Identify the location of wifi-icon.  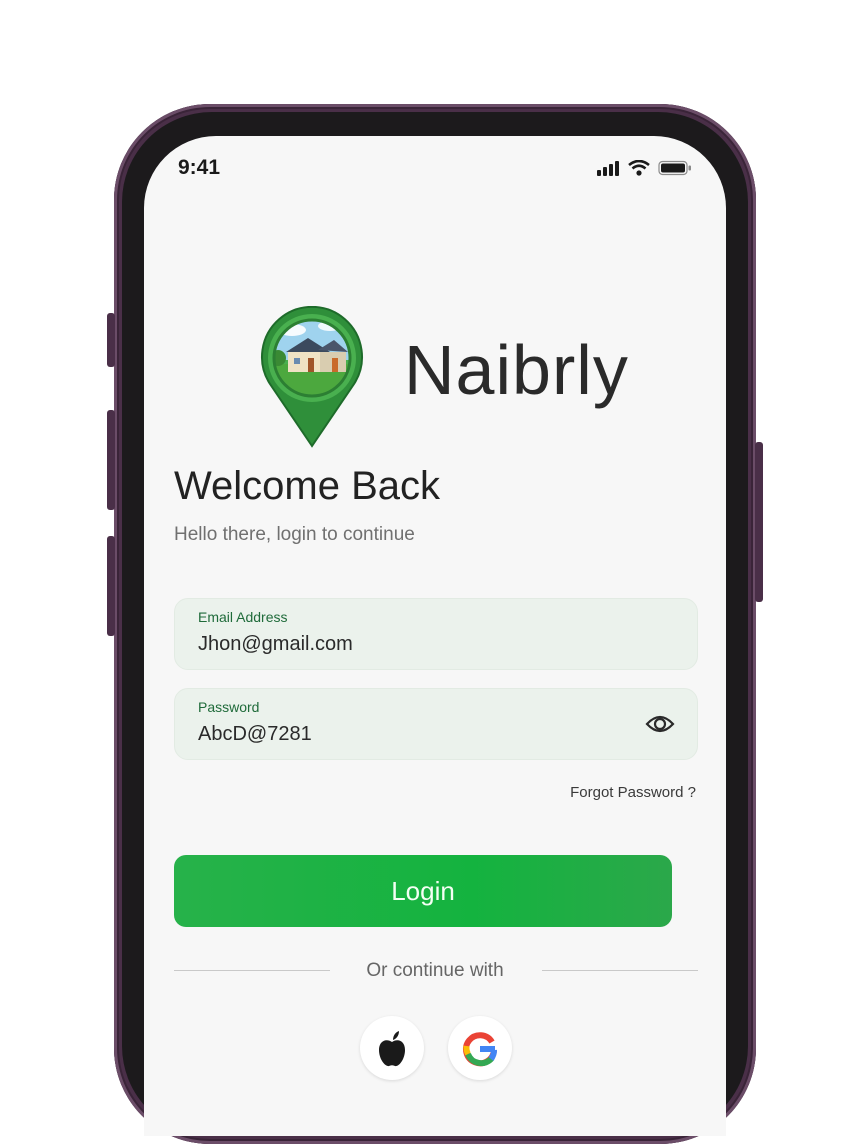
(639, 168).